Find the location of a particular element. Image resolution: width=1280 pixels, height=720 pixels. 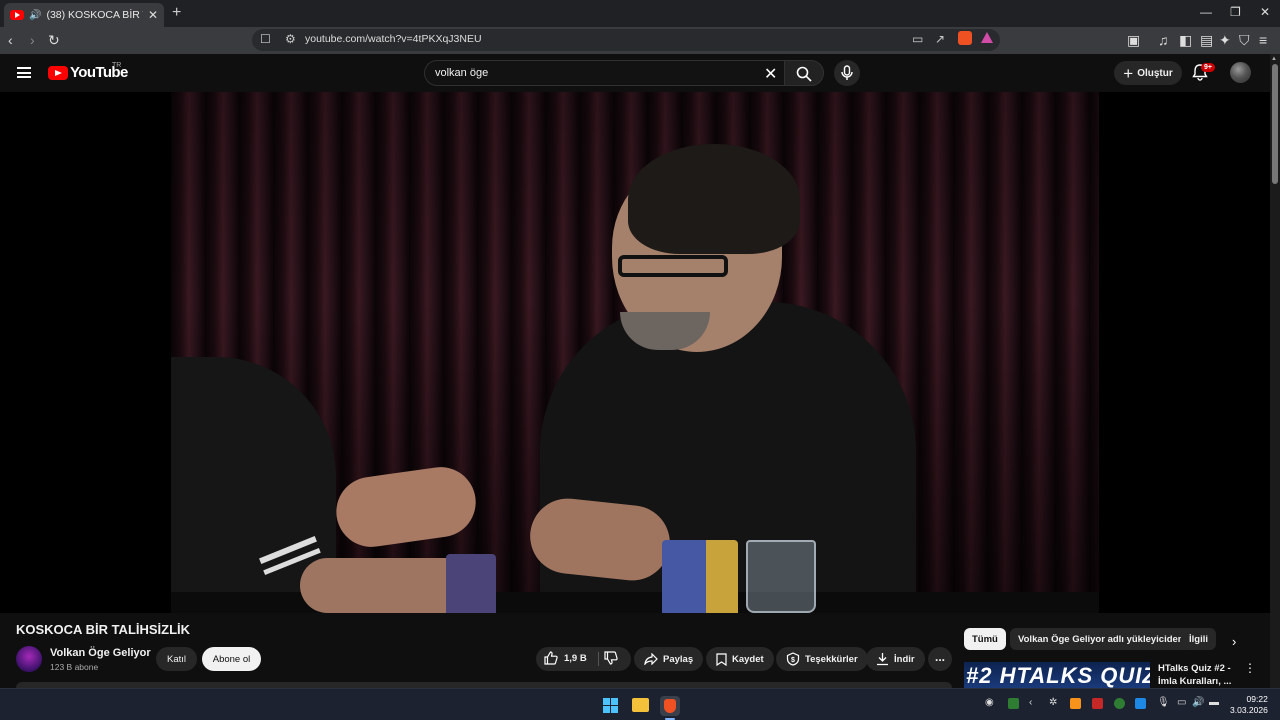

microphone-icon is located at coordinates (847, 72).